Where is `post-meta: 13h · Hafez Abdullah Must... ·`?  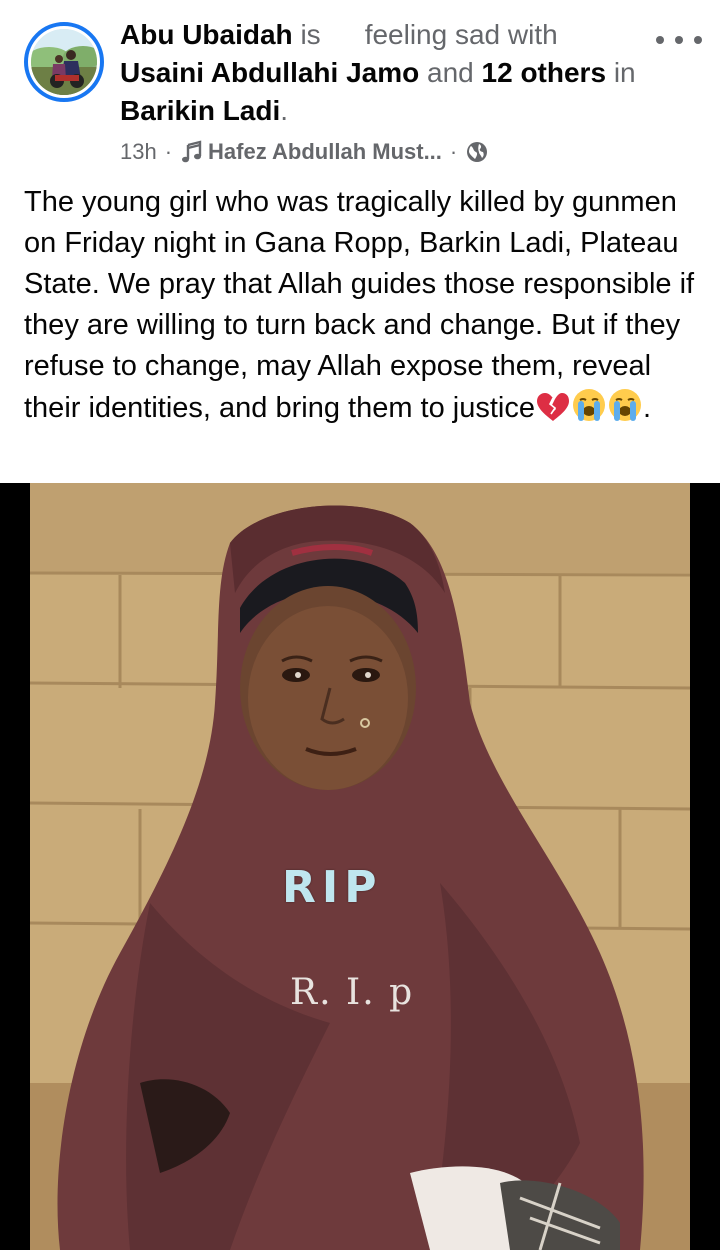 post-meta: 13h · Hafez Abdullah Must... · is located at coordinates (304, 152).